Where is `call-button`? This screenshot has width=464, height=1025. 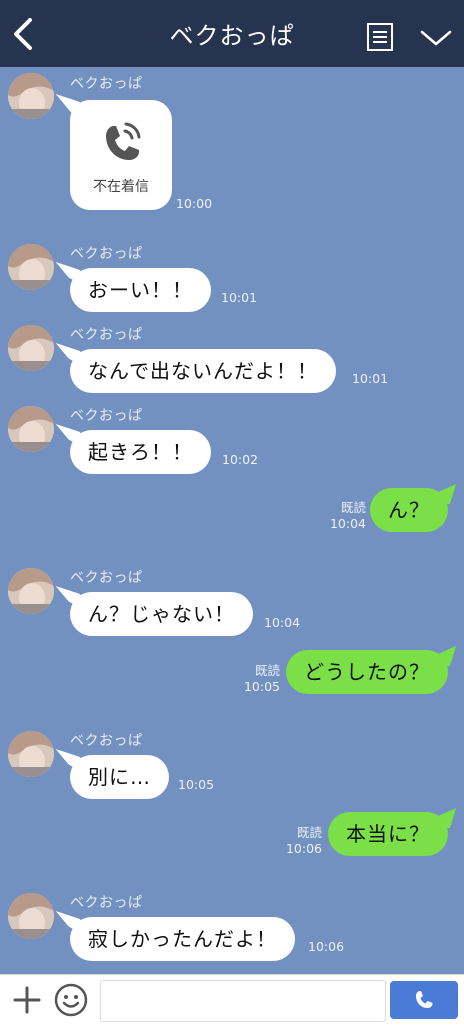 call-button is located at coordinates (424, 1000).